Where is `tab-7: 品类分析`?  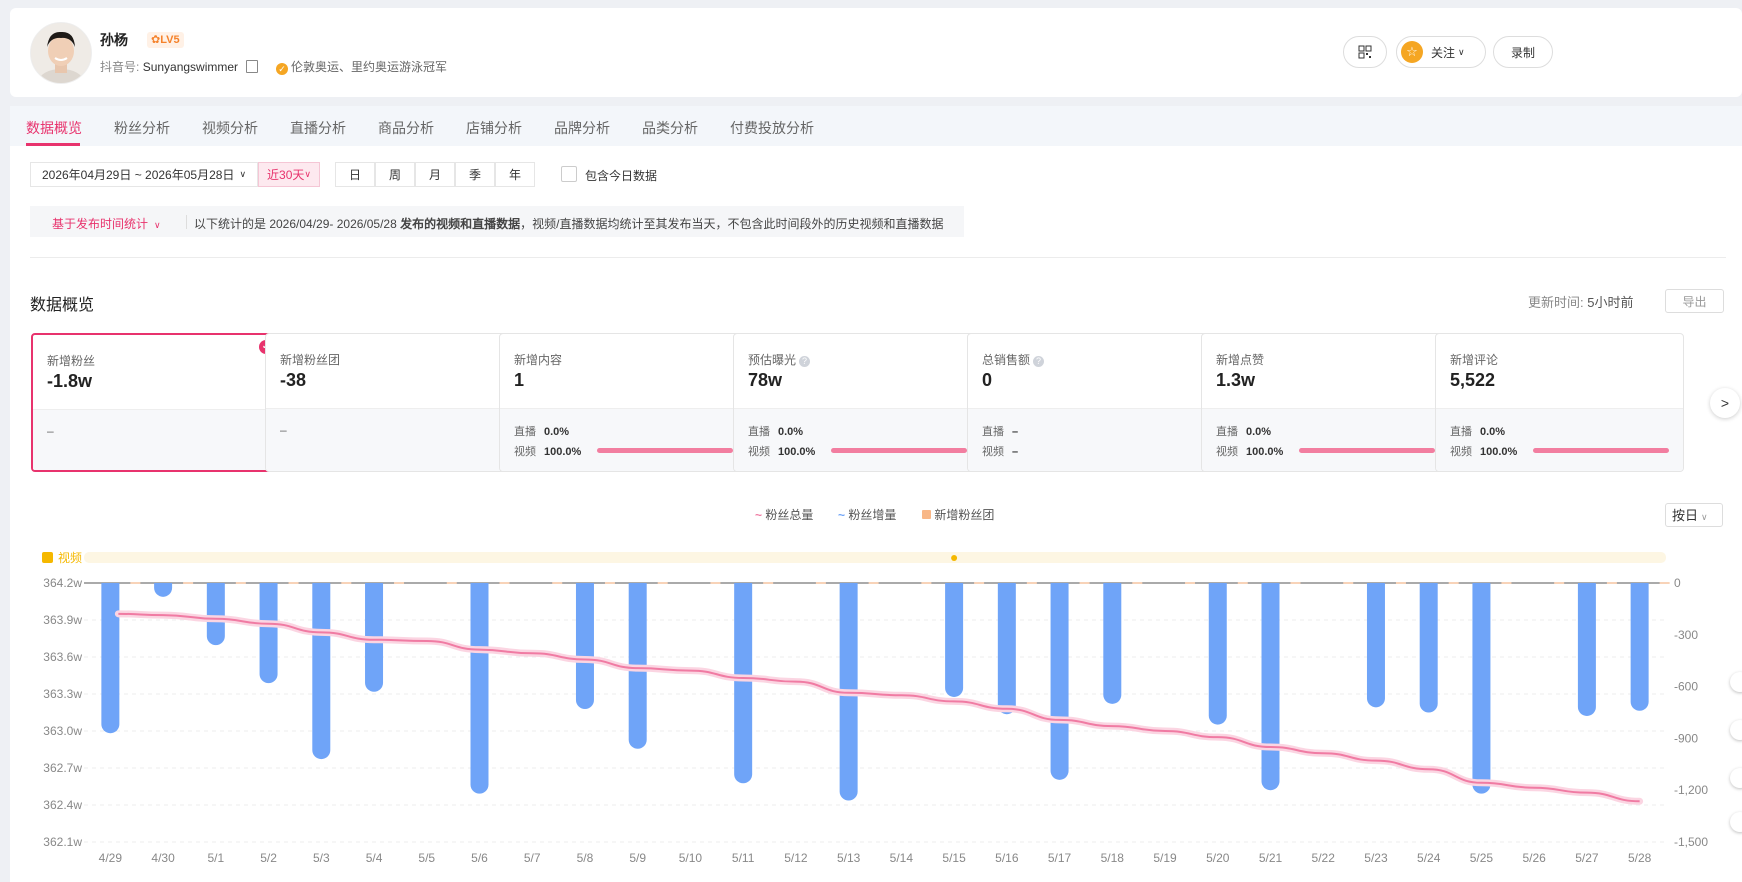
tab-7: 品类分析 is located at coordinates (670, 128).